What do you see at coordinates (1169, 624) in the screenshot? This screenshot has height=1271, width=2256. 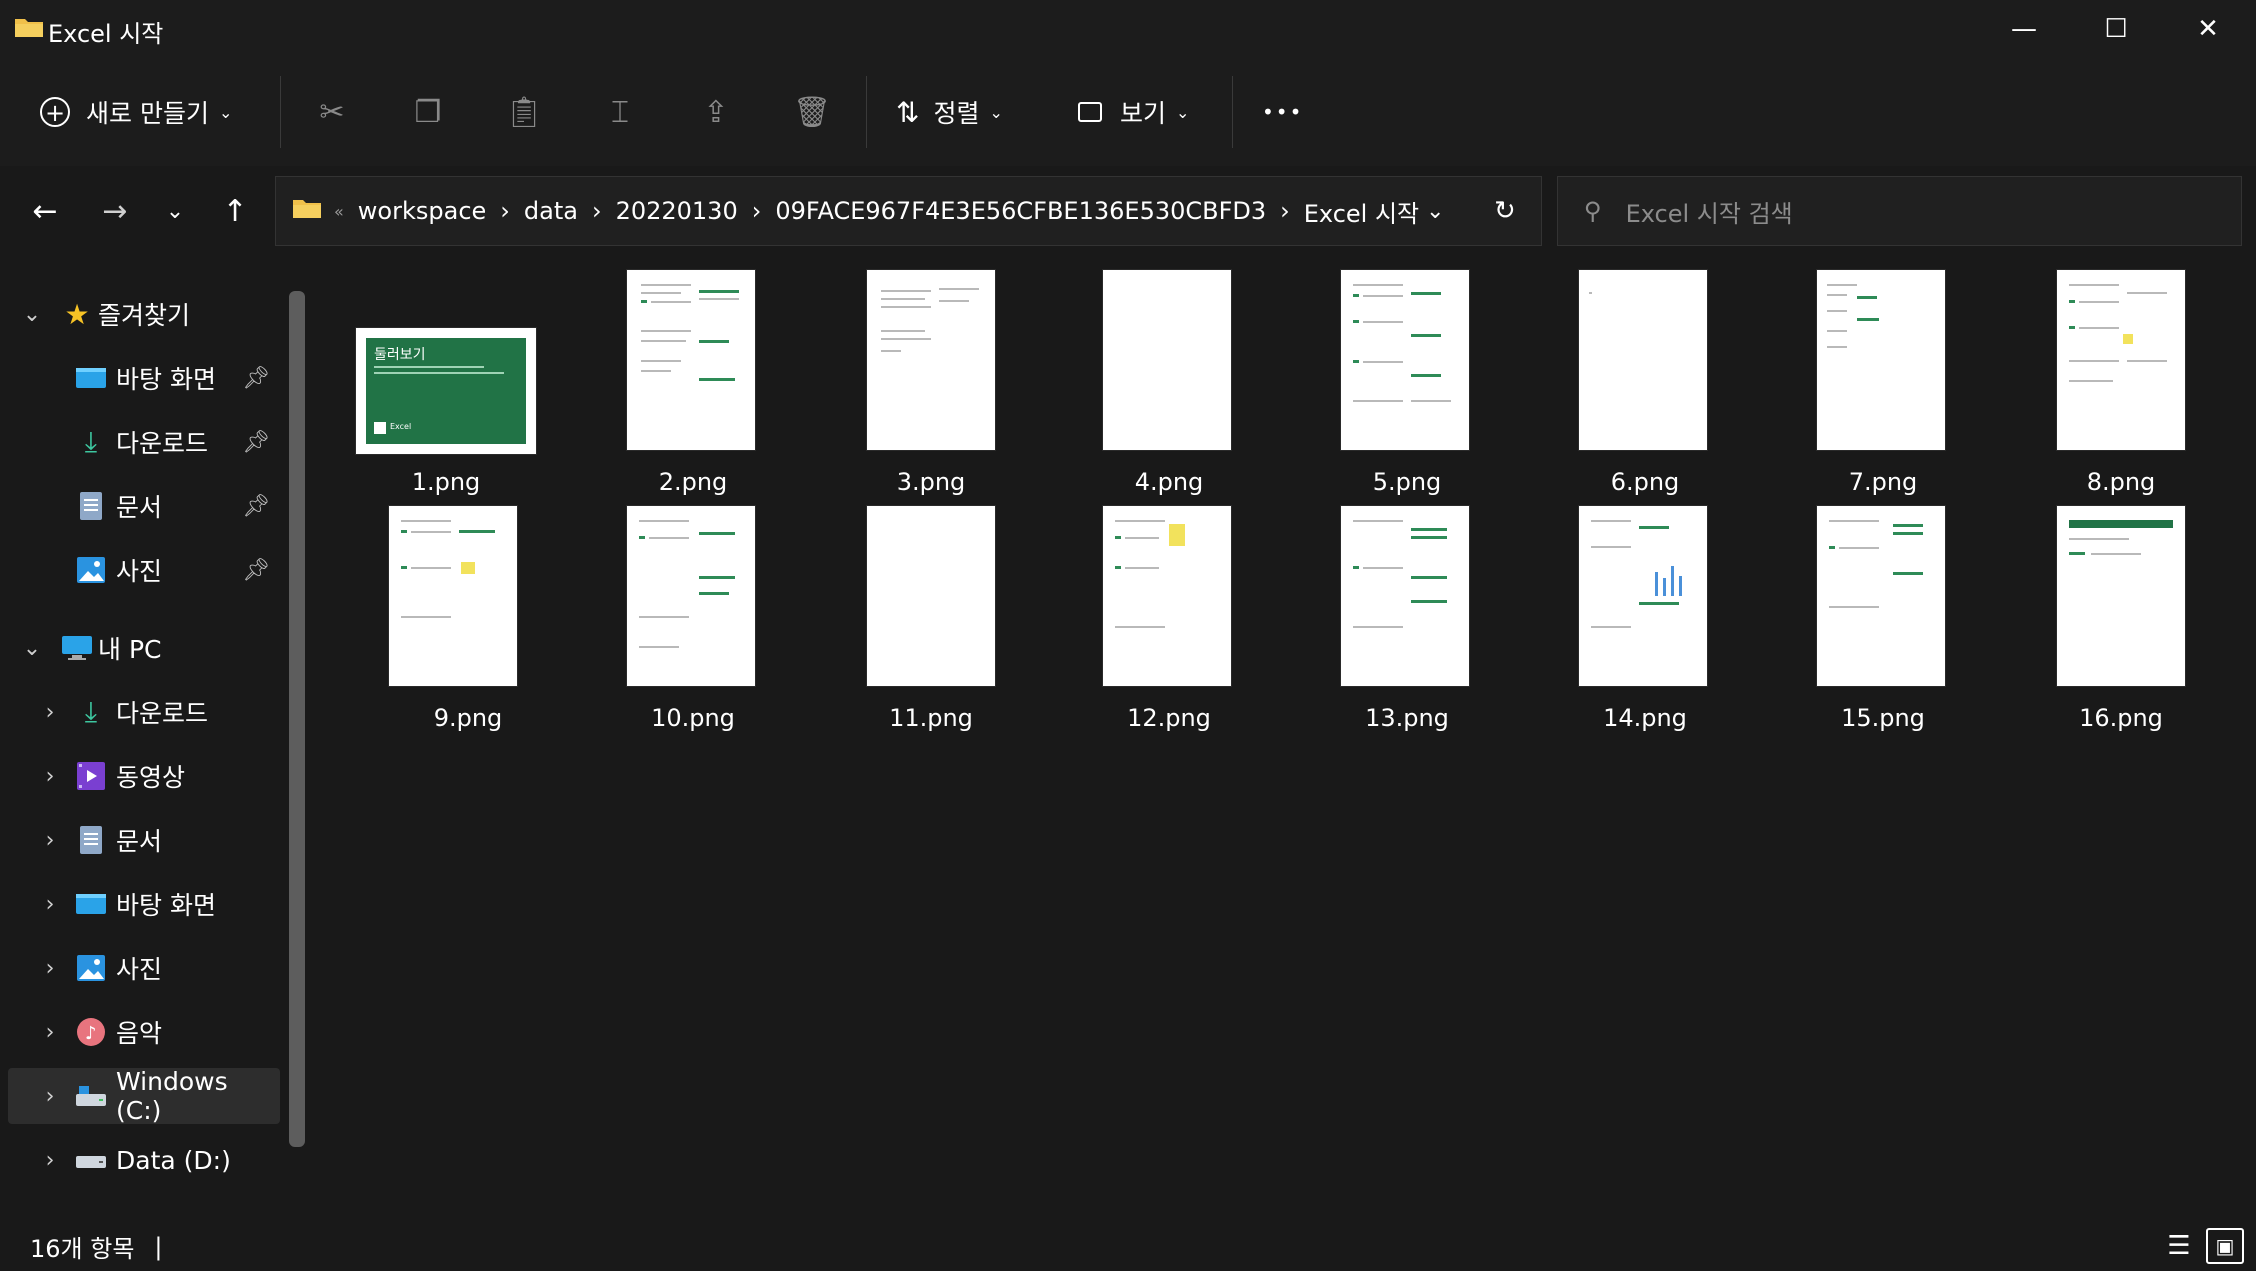 I see `file-tile: 12.png` at bounding box center [1169, 624].